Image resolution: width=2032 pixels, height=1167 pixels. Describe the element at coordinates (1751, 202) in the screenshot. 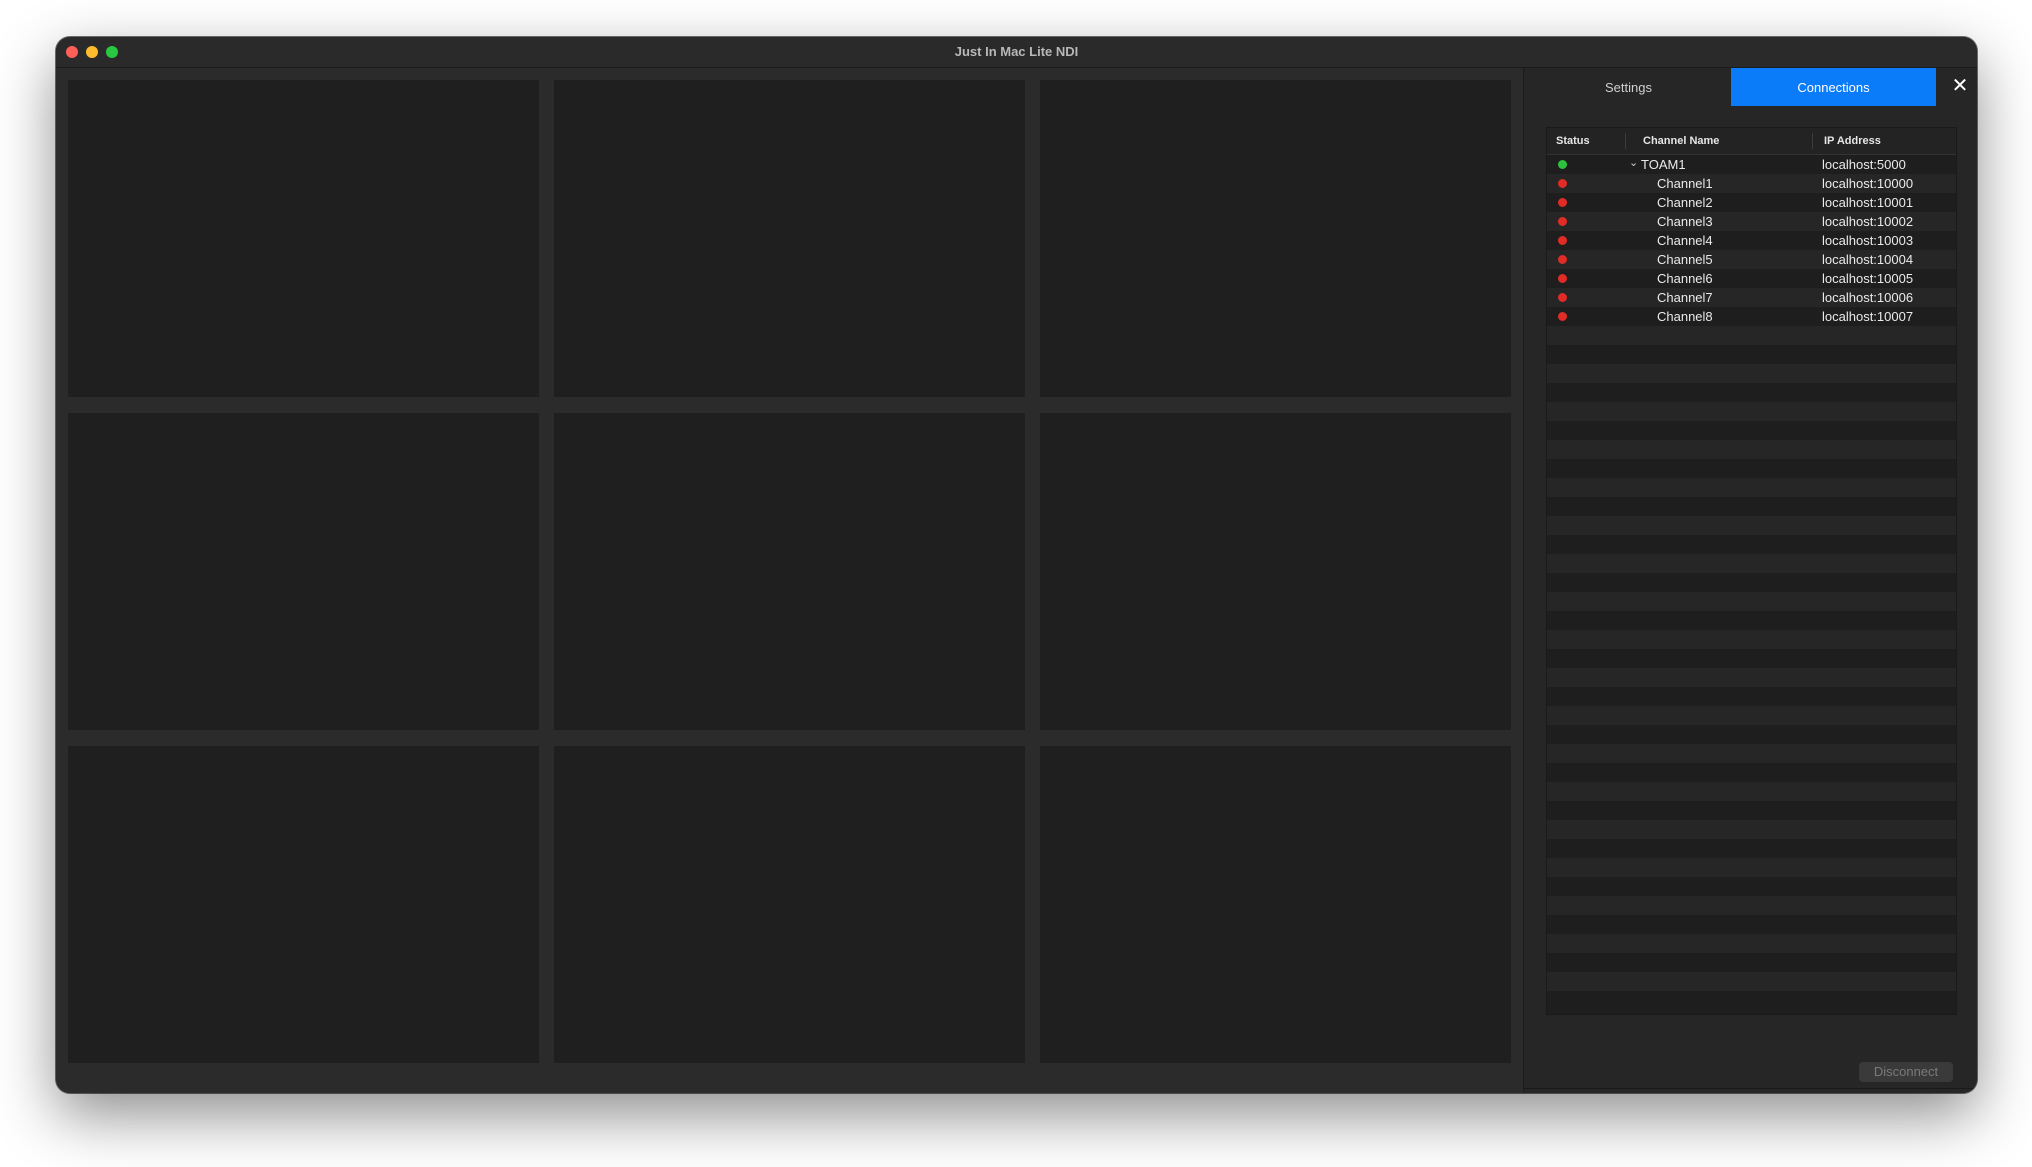

I see `table-row: Channel2 localhost:10001` at that location.